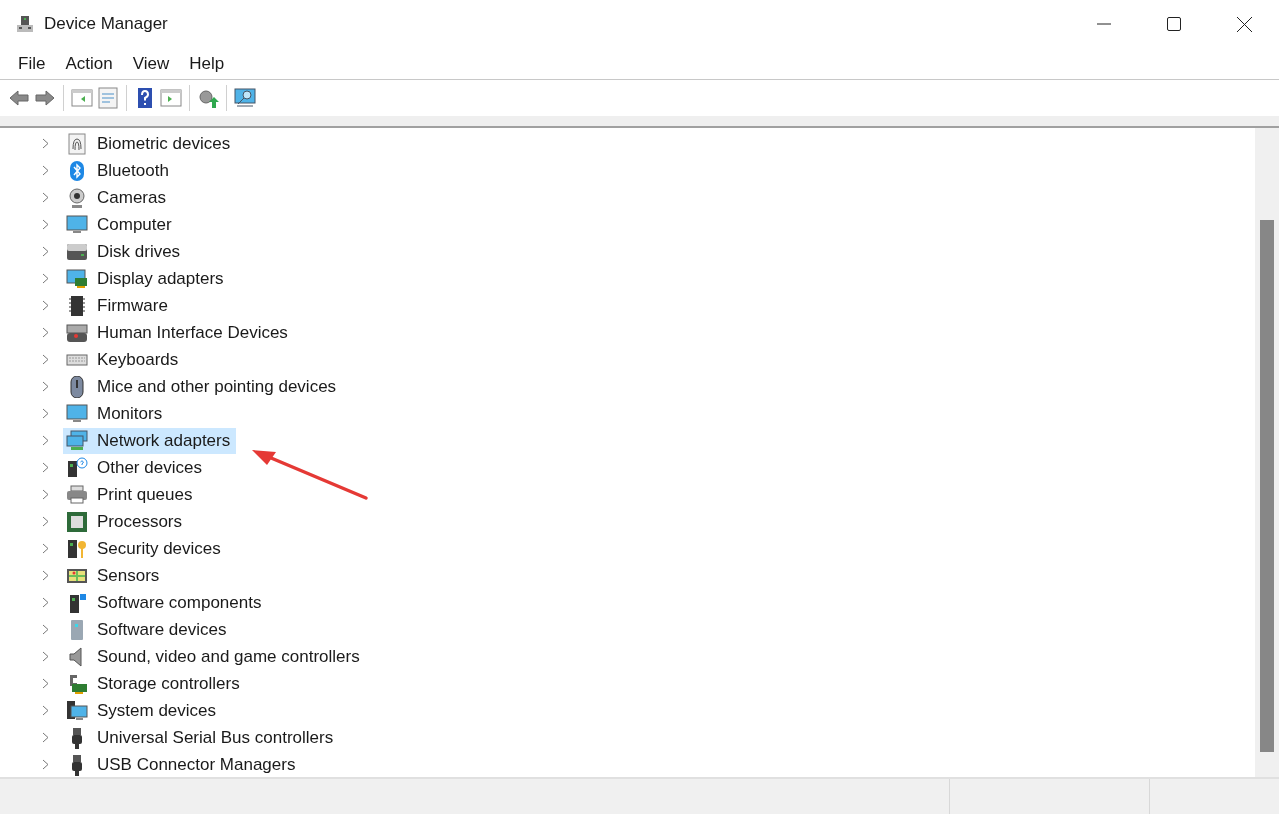 This screenshot has width=1279, height=814. Describe the element at coordinates (146, 278) in the screenshot. I see `tree-item: Display adapters` at that location.